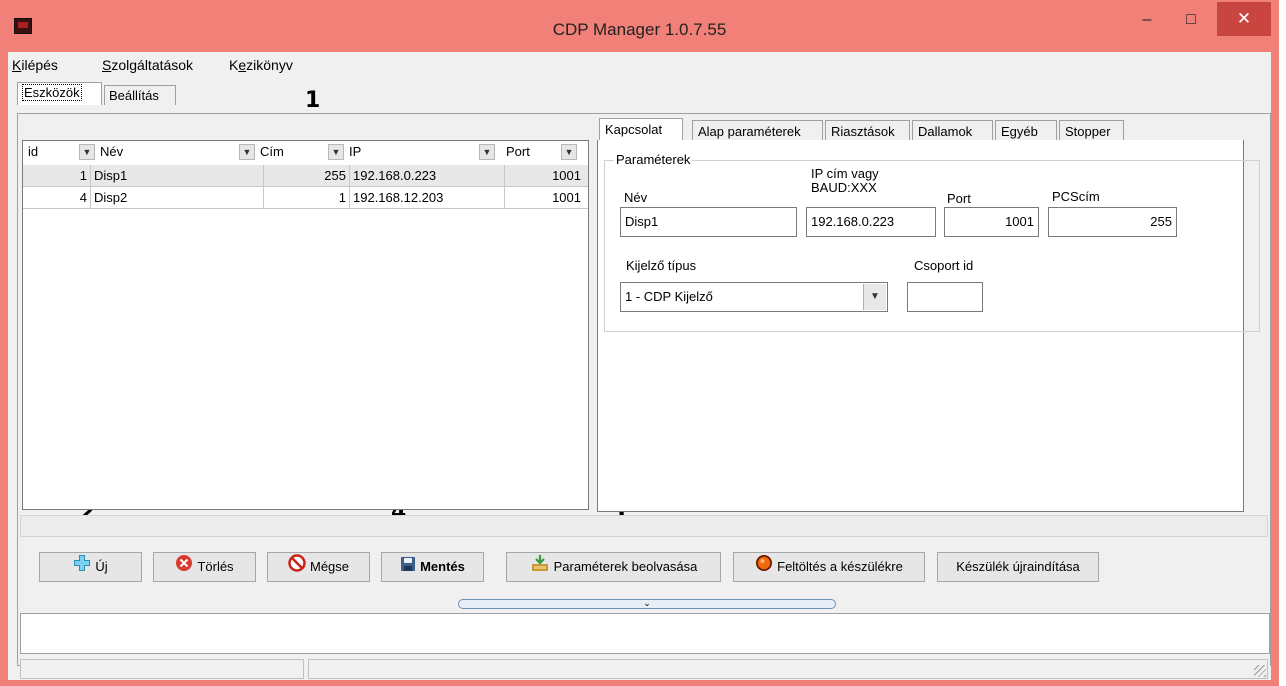 This screenshot has height=686, width=1286. Describe the element at coordinates (944, 265) in the screenshot. I see `group-id-label: Csoport id` at that location.